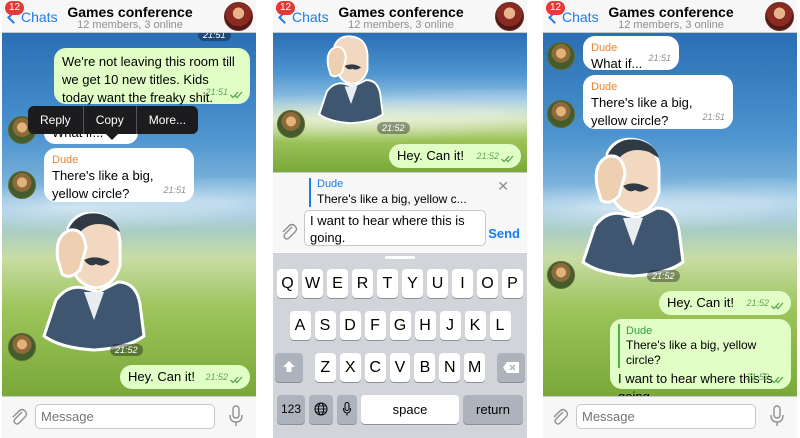 The height and width of the screenshot is (438, 800). What do you see at coordinates (56, 120) in the screenshot?
I see `reply-menu-item: Reply` at bounding box center [56, 120].